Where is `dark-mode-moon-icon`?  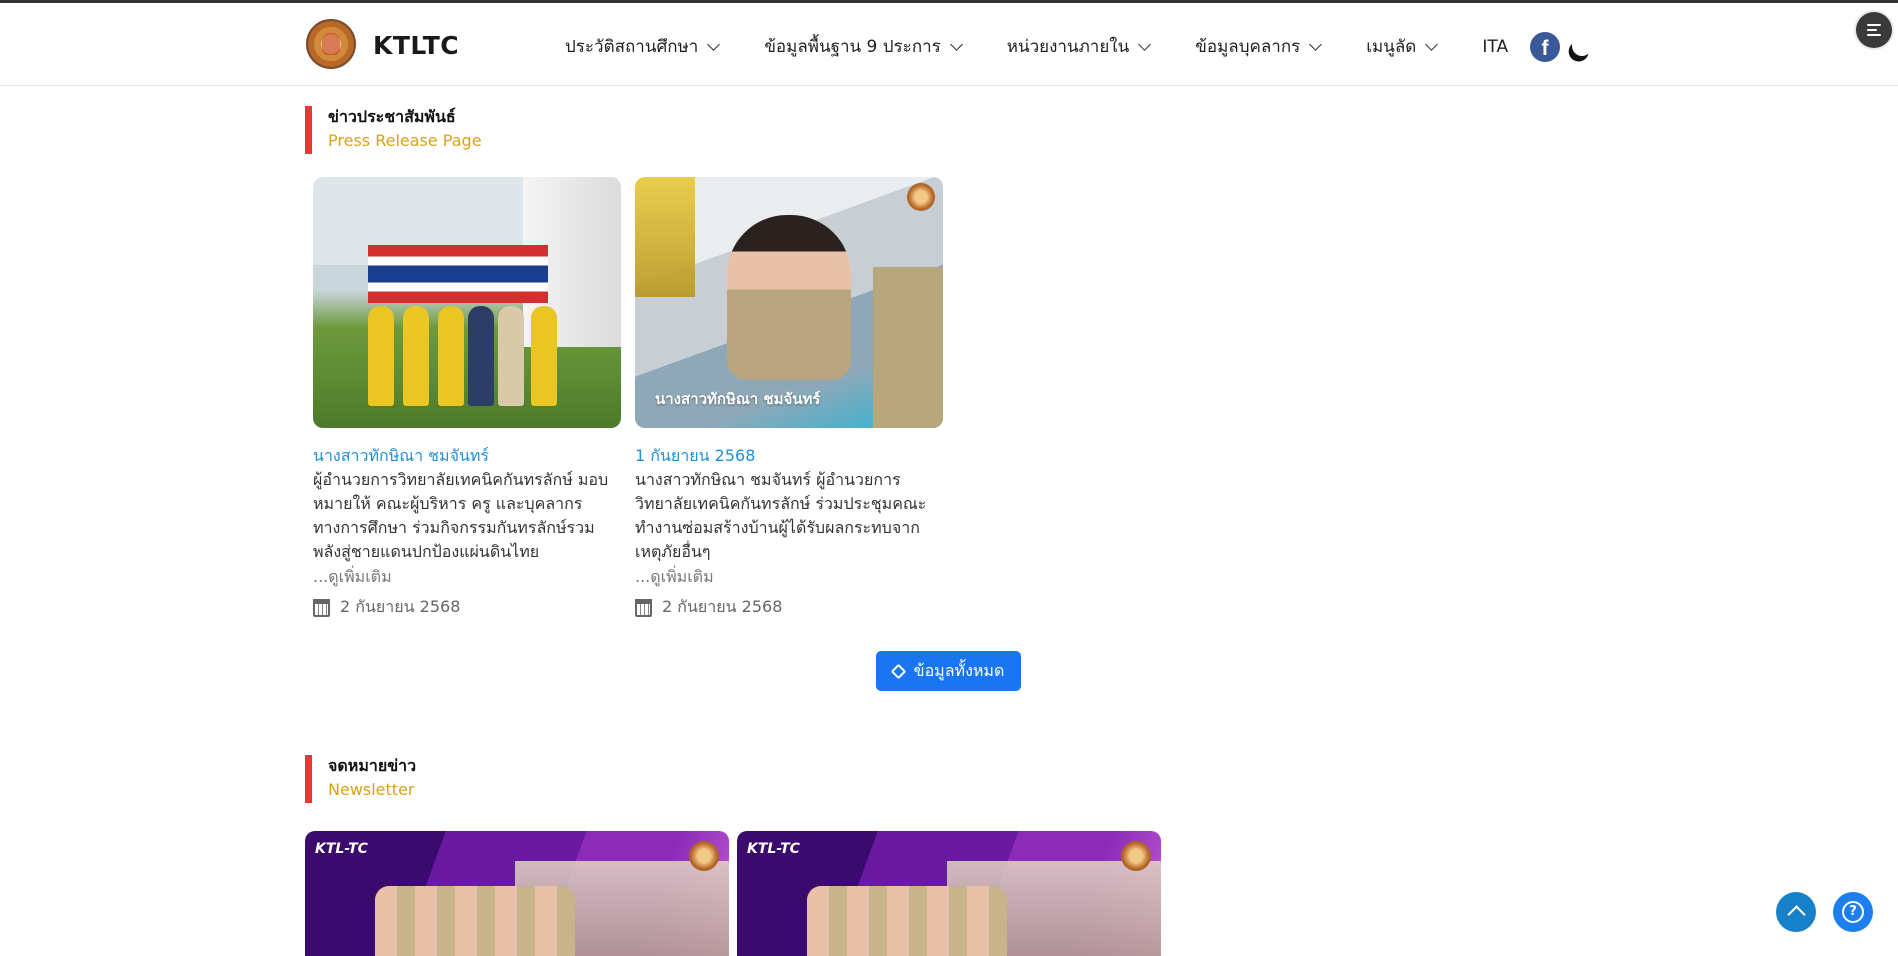
dark-mode-moon-icon is located at coordinates (1582, 46).